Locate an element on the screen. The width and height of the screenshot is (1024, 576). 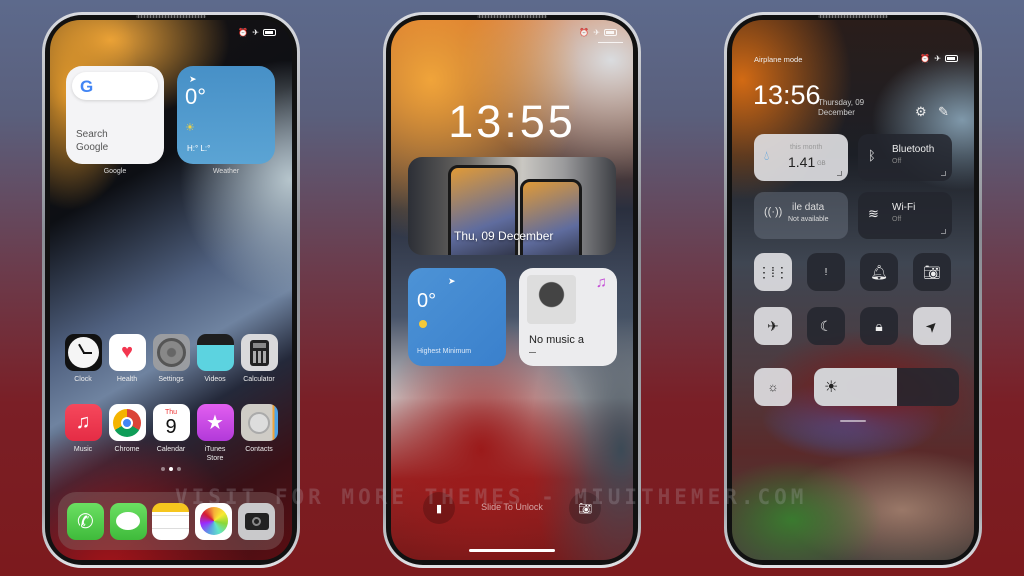
wifi-status: Off is located at coordinates (897, 219).